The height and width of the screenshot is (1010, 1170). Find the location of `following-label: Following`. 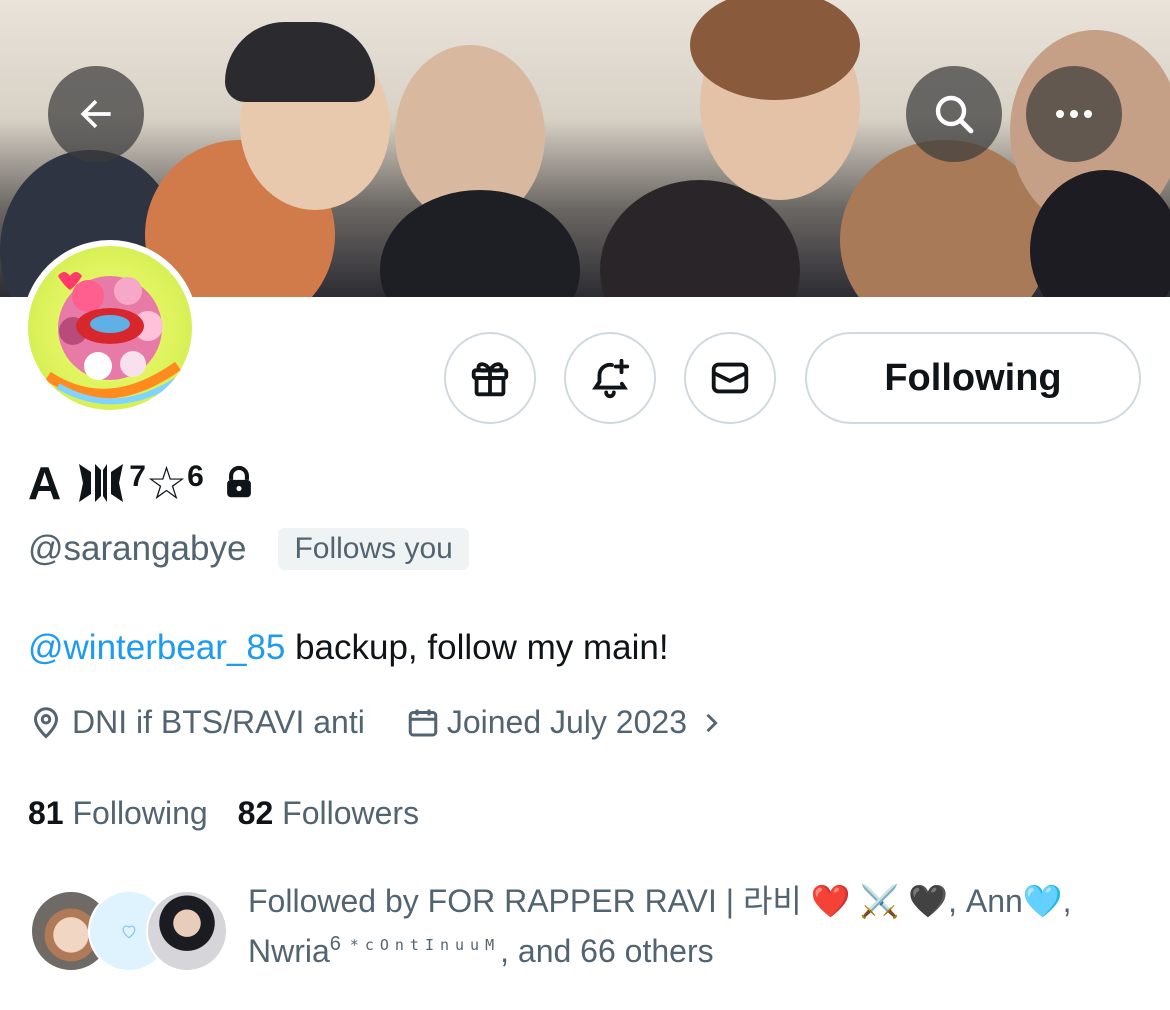

following-label: Following is located at coordinates (135, 813).